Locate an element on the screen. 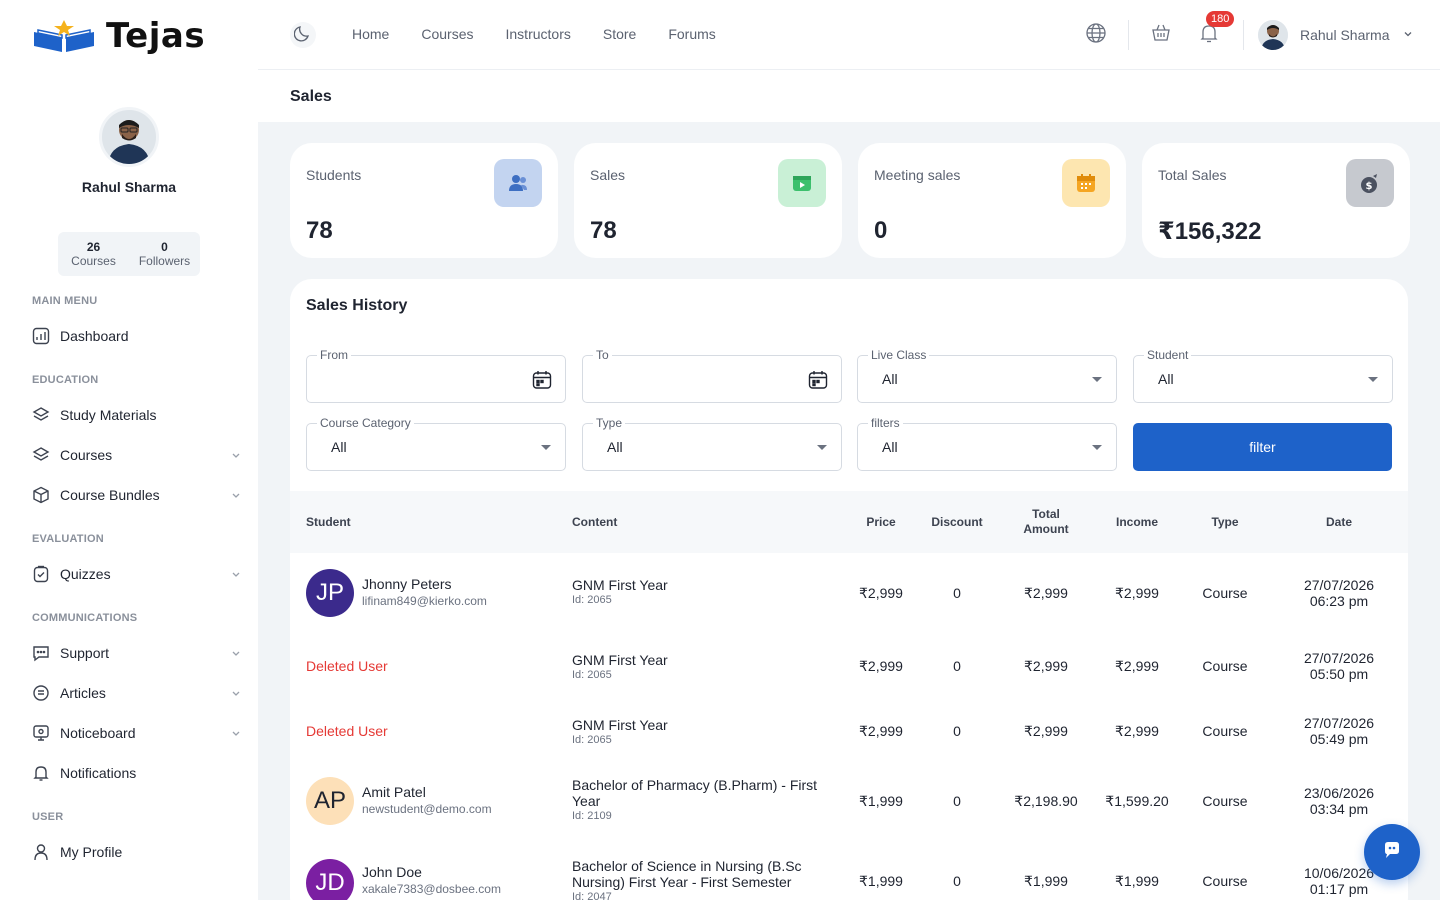 The image size is (1440, 900). stat-card-sales: Sales 78 is located at coordinates (708, 200).